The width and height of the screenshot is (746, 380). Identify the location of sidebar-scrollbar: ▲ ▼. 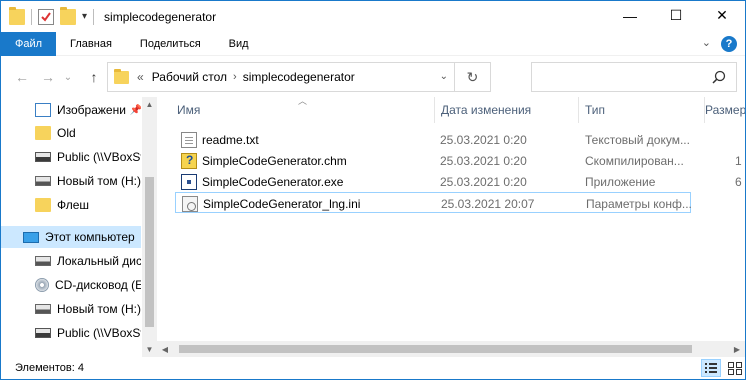
(149, 227).